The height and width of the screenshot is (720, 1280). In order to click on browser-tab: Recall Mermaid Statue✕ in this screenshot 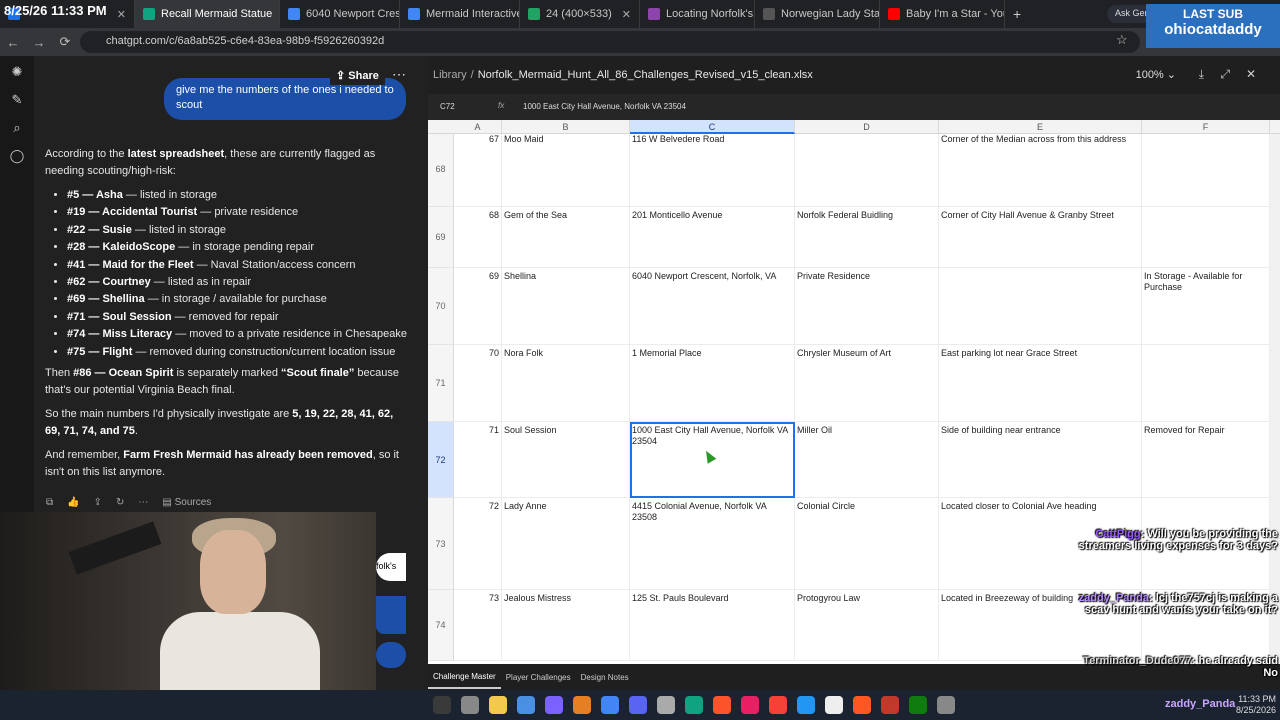, I will do `click(207, 14)`.